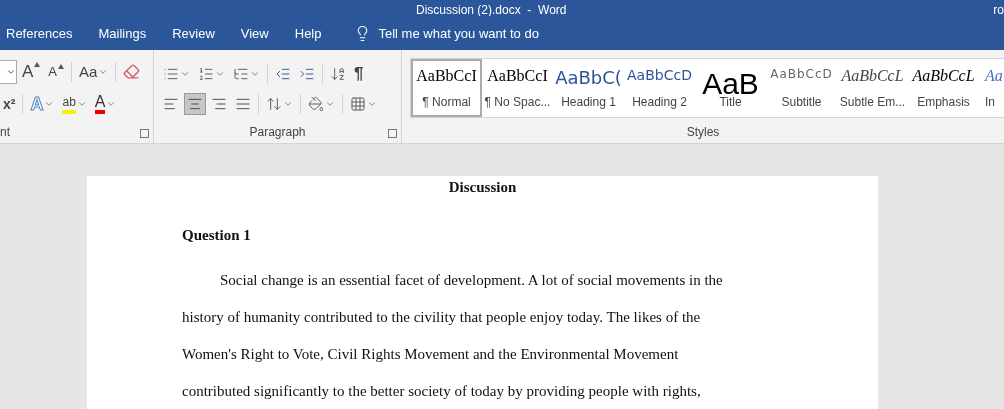 This screenshot has height=409, width=1004. I want to click on document-title: Discussion, so click(482, 187).